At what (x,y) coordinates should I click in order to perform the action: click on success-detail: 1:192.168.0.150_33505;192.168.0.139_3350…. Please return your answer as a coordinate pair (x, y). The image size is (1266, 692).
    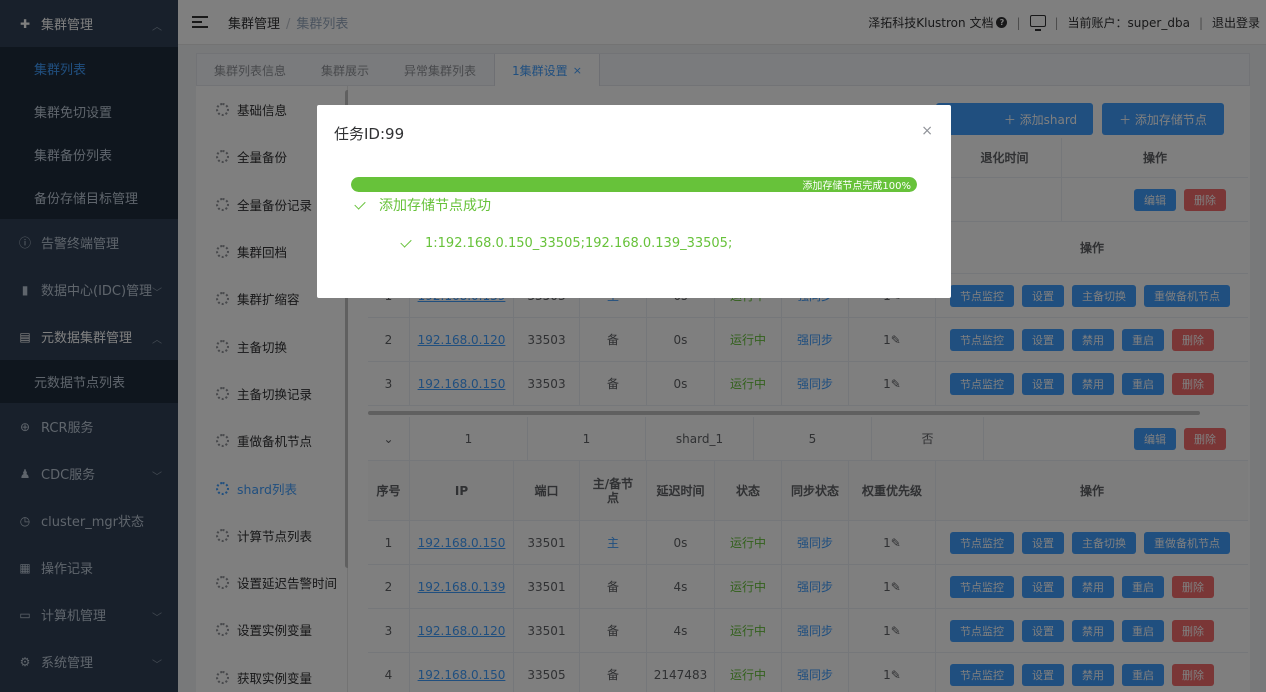
    Looking at the image, I should click on (566, 243).